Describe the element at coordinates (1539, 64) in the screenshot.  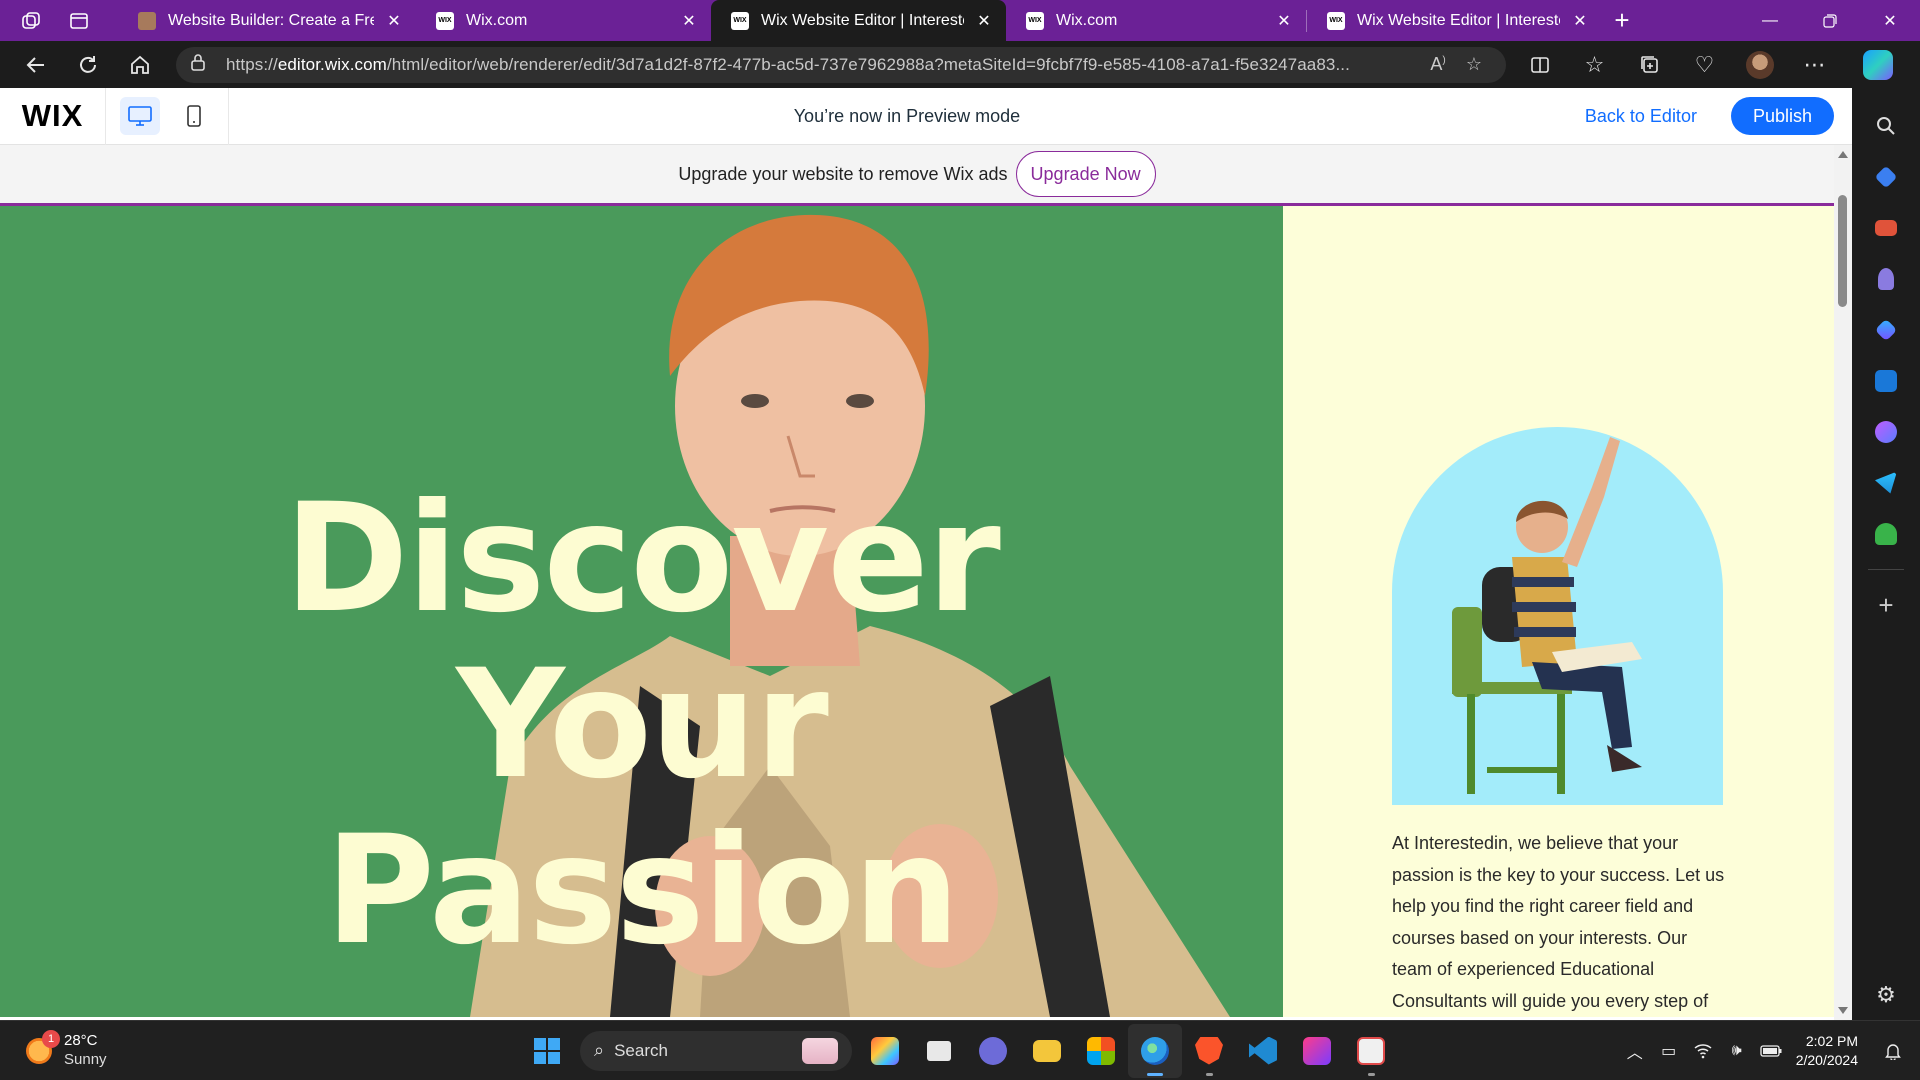
I see `split-screen-icon` at that location.